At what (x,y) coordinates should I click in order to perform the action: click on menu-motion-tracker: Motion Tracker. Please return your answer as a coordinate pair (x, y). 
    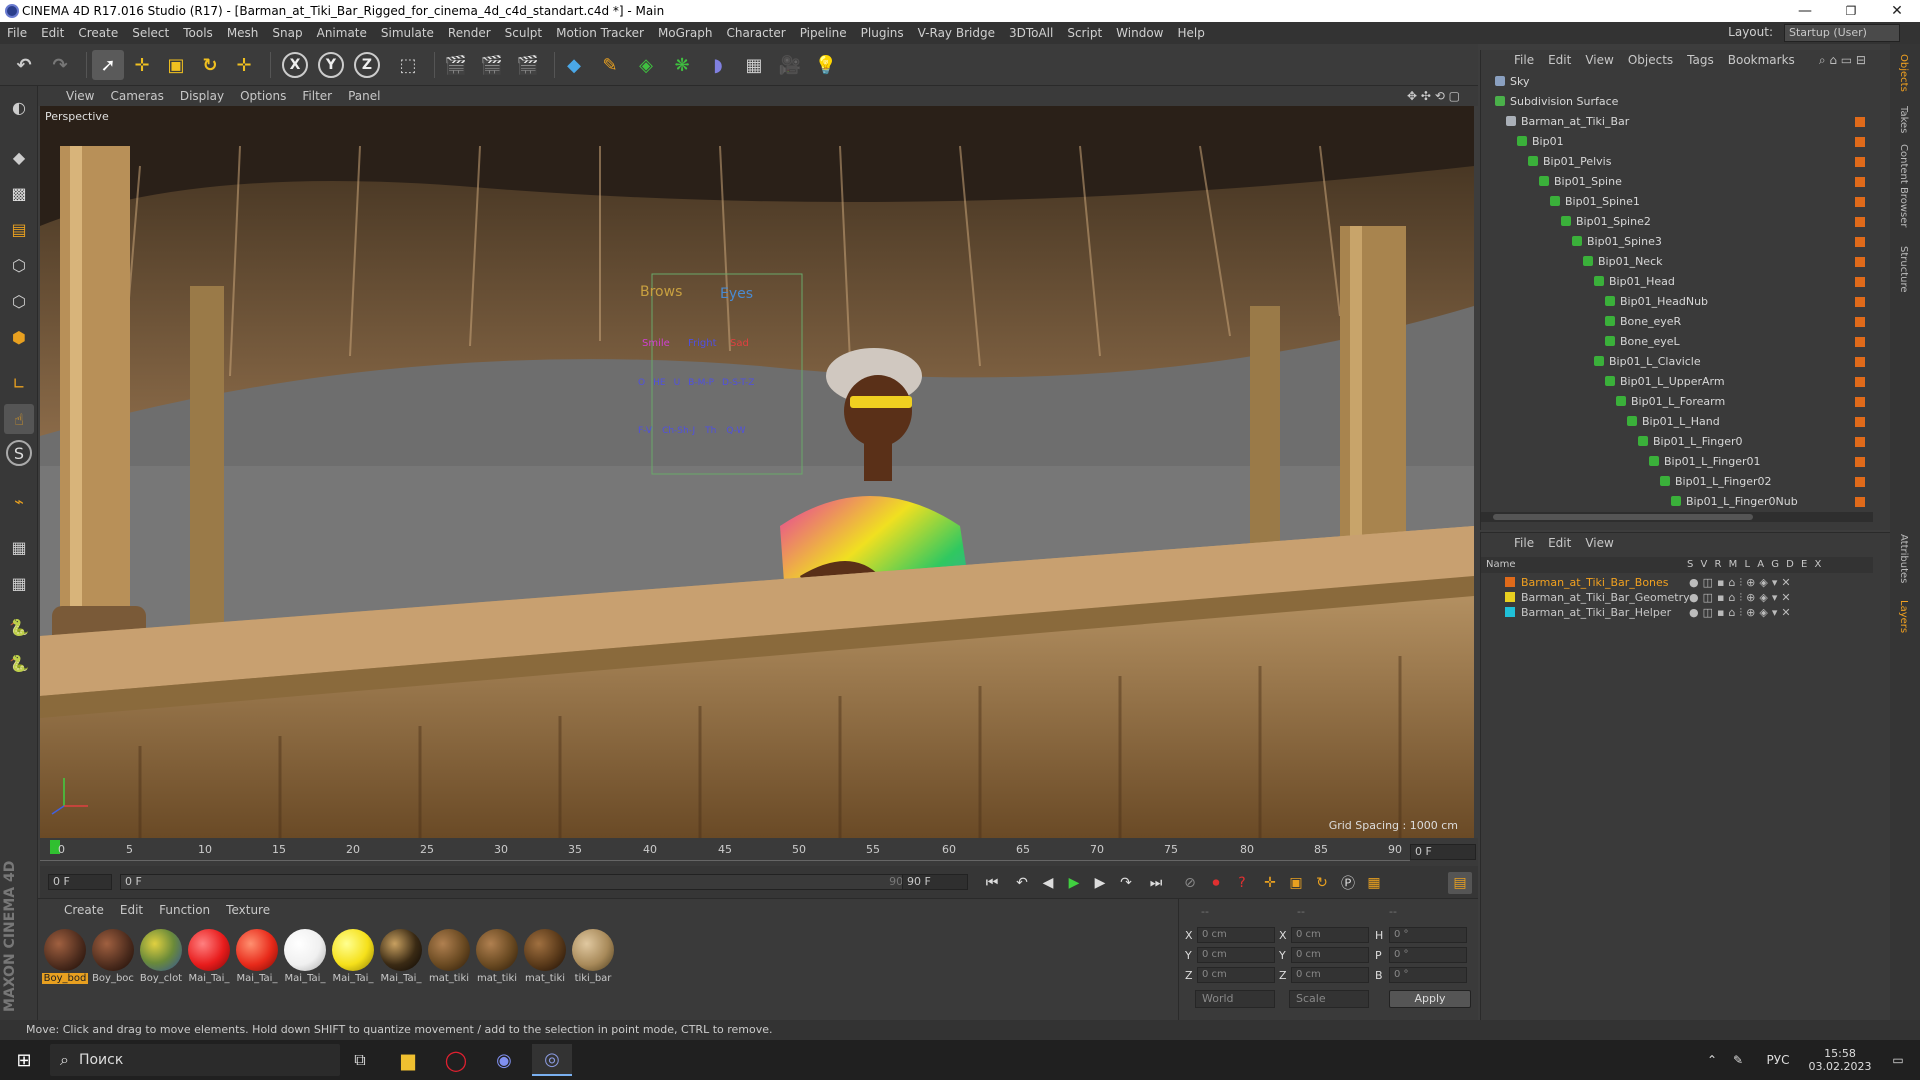
    Looking at the image, I should click on (600, 33).